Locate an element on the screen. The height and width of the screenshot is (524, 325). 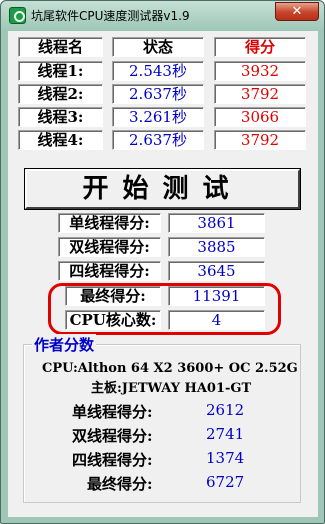
header-thread-name: 线程名 is located at coordinates (60, 47).